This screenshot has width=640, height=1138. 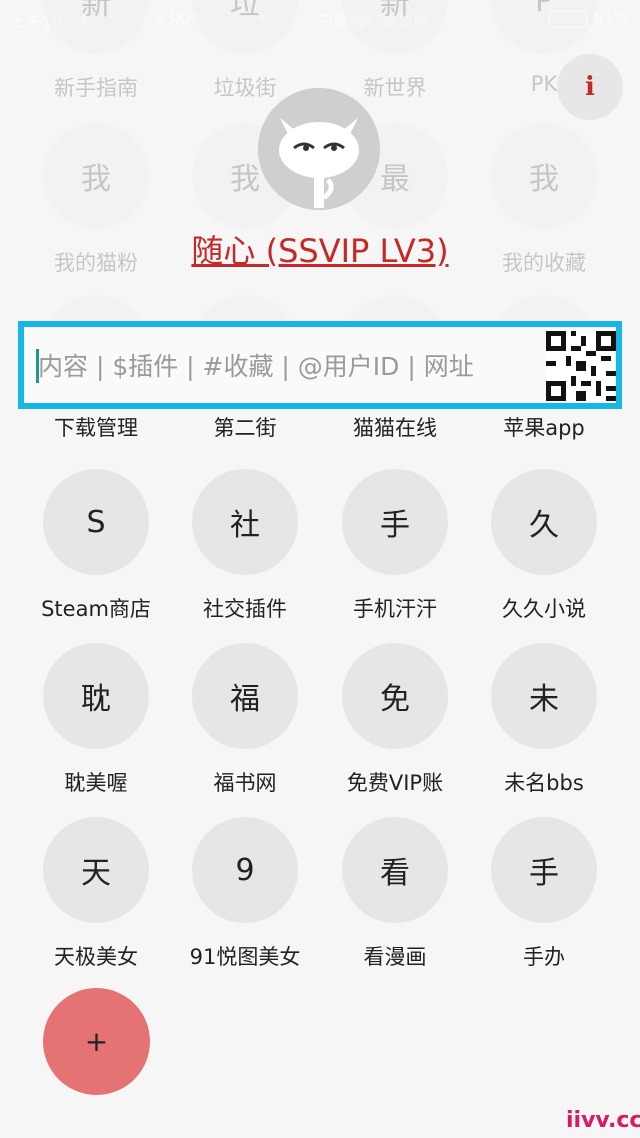 I want to click on grid-item-icon: 久, so click(x=544, y=522).